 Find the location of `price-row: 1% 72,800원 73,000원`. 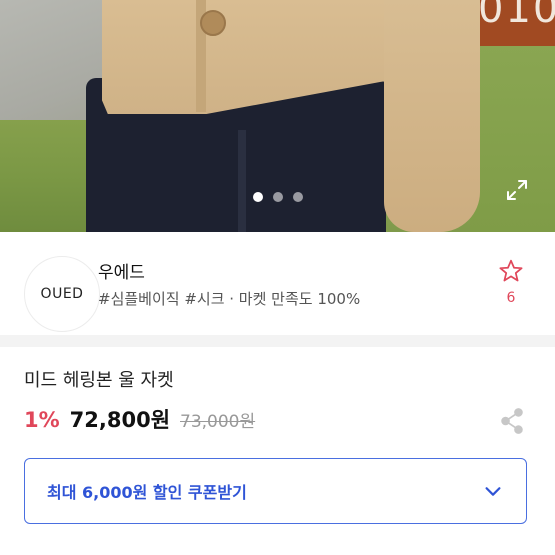

price-row: 1% 72,800원 73,000원 is located at coordinates (139, 420).